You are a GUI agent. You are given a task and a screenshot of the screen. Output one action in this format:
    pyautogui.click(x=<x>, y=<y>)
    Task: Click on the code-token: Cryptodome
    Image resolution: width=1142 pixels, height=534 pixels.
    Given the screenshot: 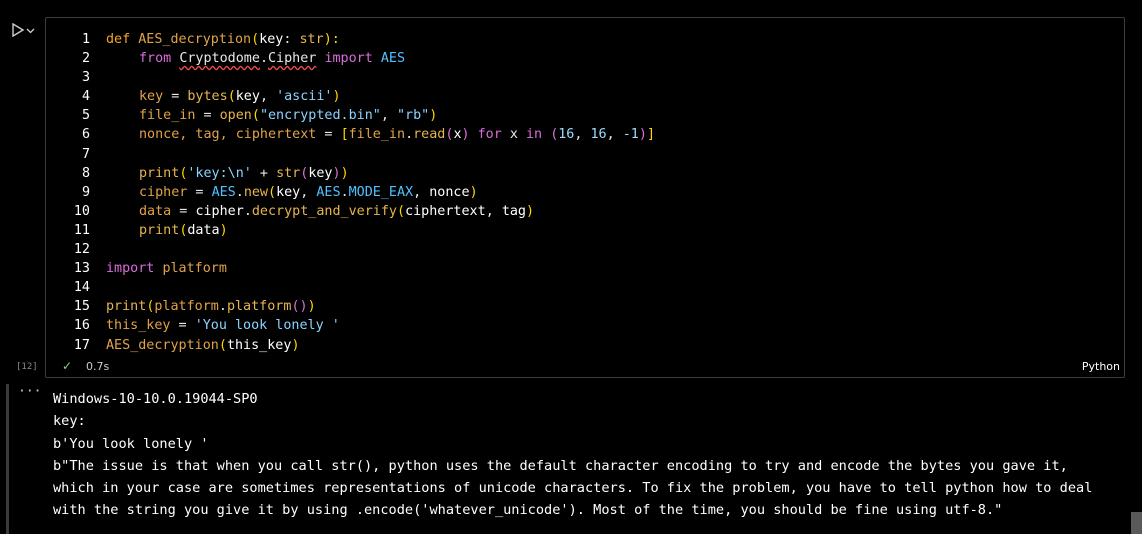 What is the action you would take?
    pyautogui.click(x=219, y=59)
    